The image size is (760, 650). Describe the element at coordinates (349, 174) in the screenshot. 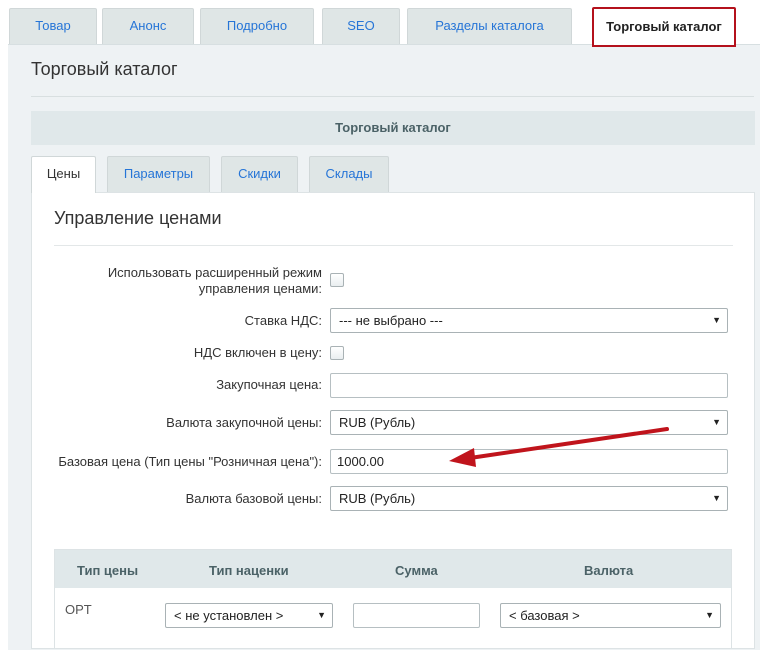

I see `subtab-warehouses: Склады` at that location.